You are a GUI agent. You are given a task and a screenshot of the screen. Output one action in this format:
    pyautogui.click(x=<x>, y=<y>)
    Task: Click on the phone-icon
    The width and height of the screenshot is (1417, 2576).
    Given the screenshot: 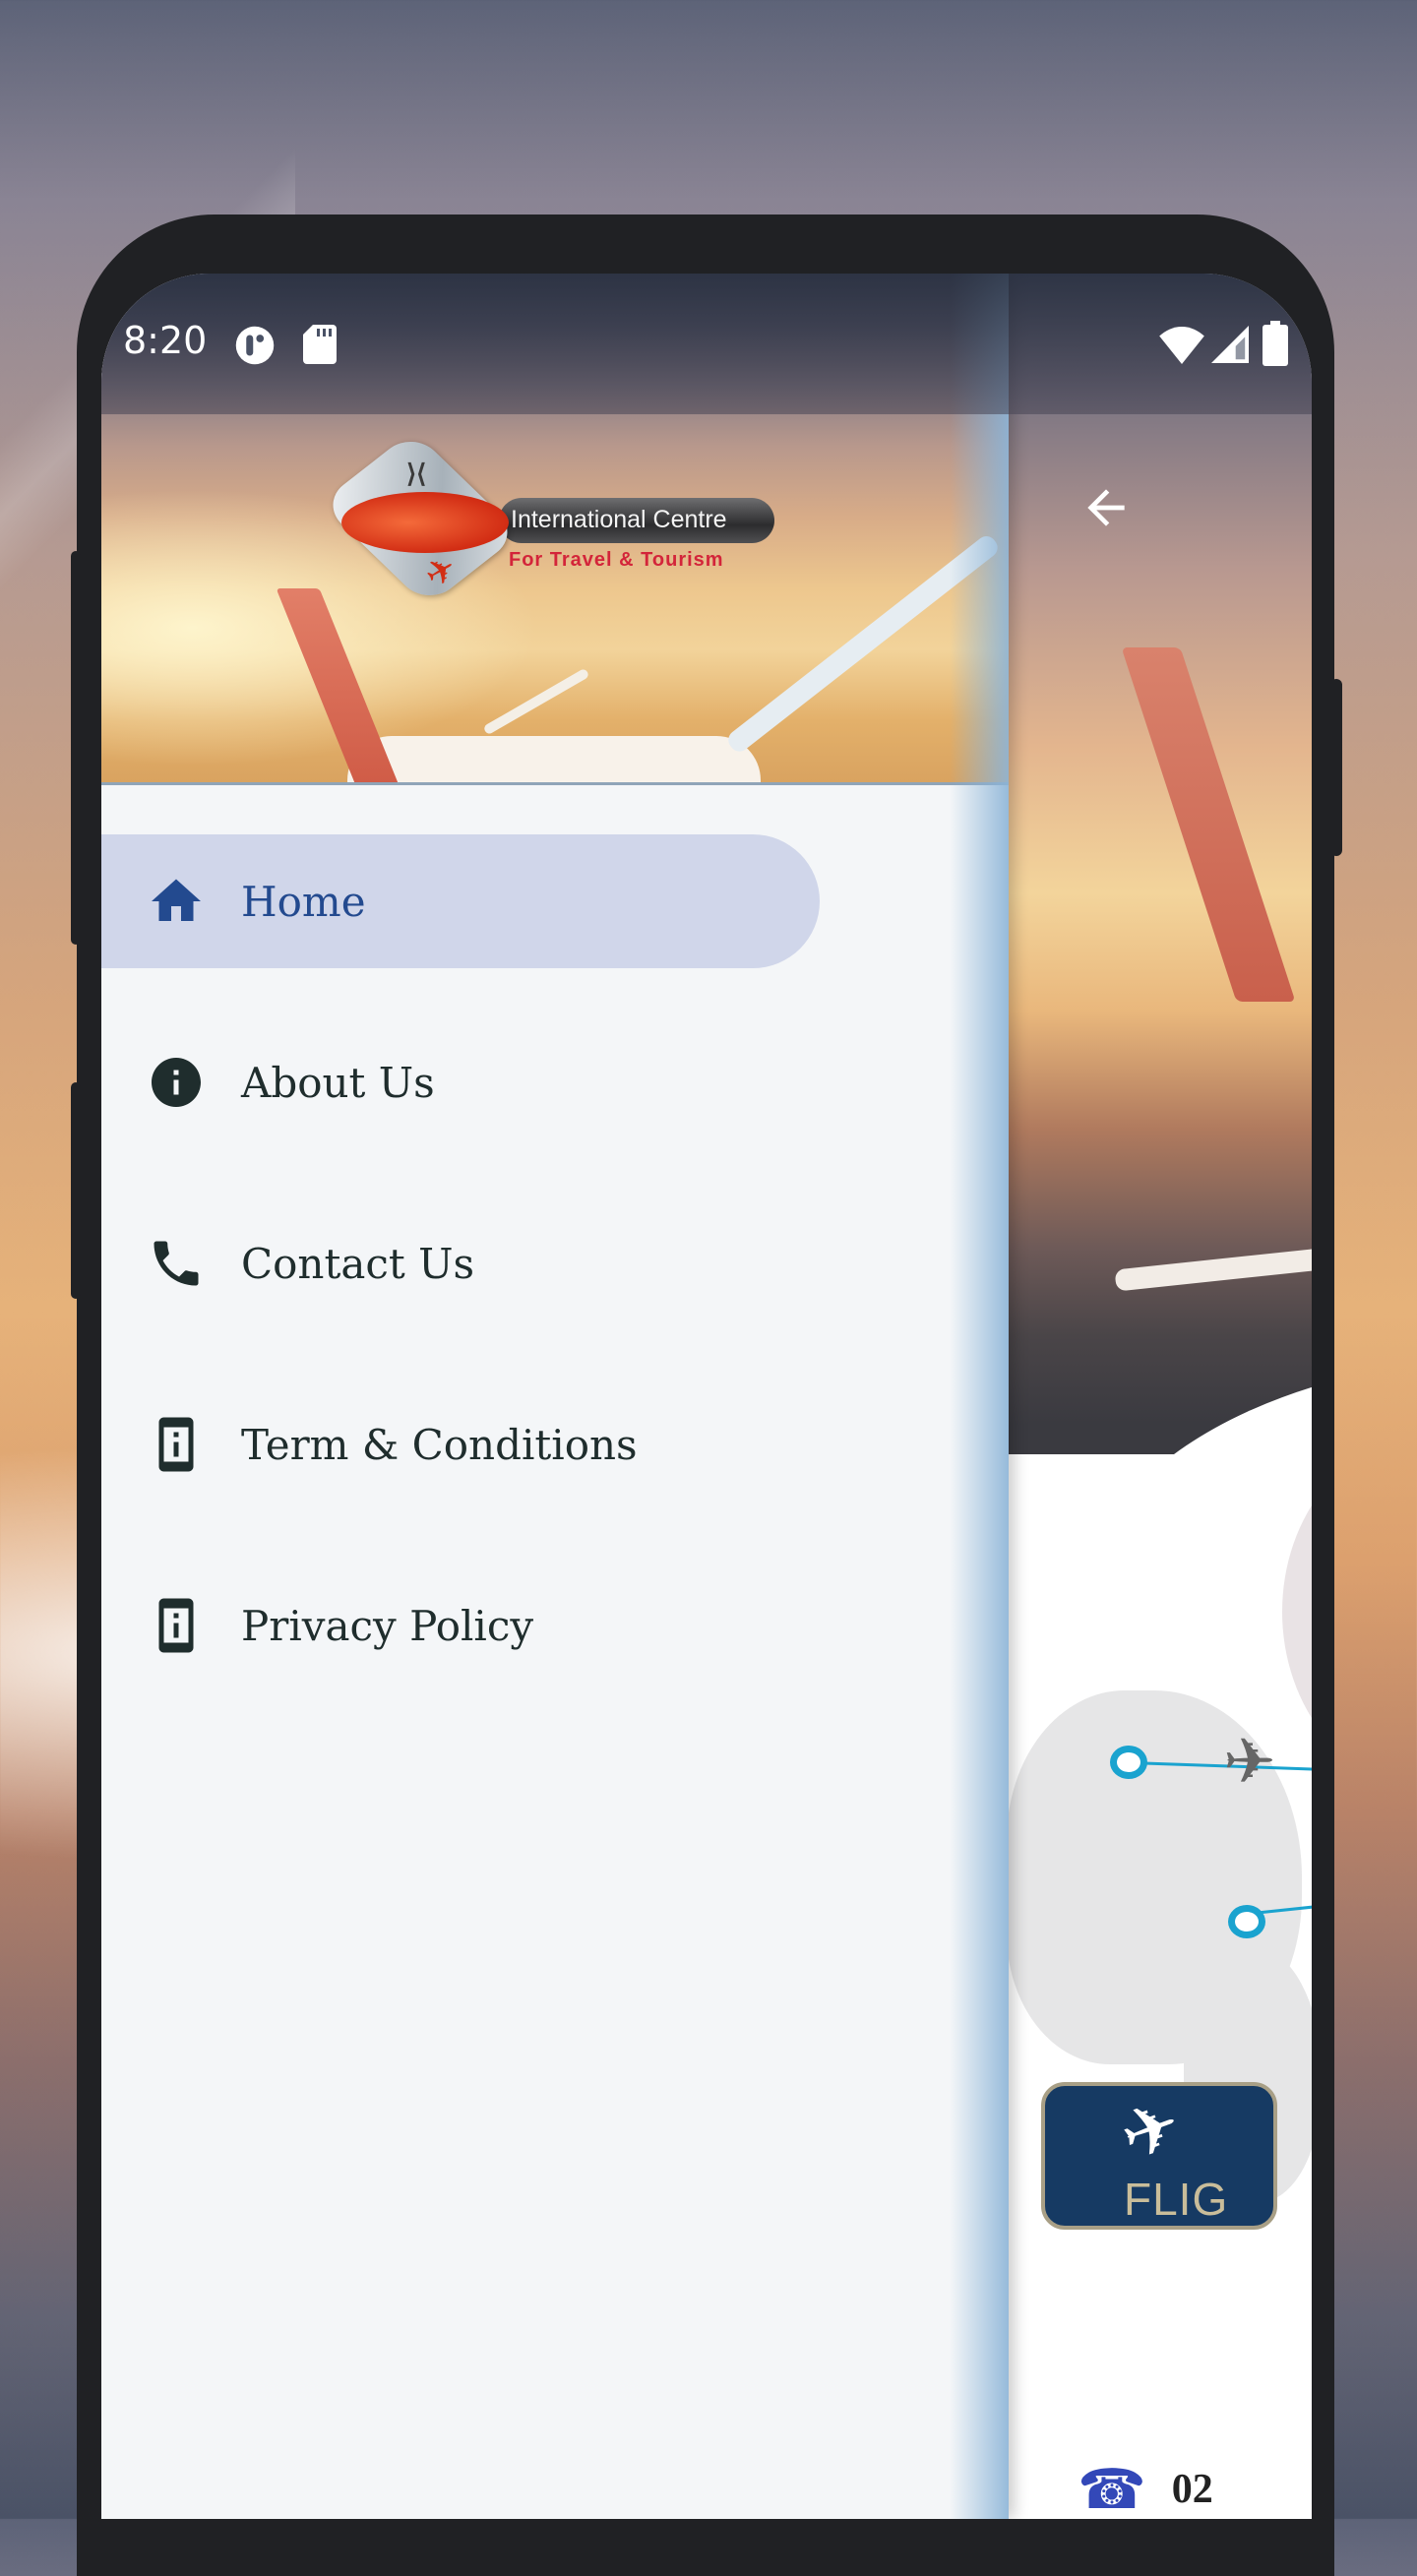 What is the action you would take?
    pyautogui.click(x=176, y=1263)
    